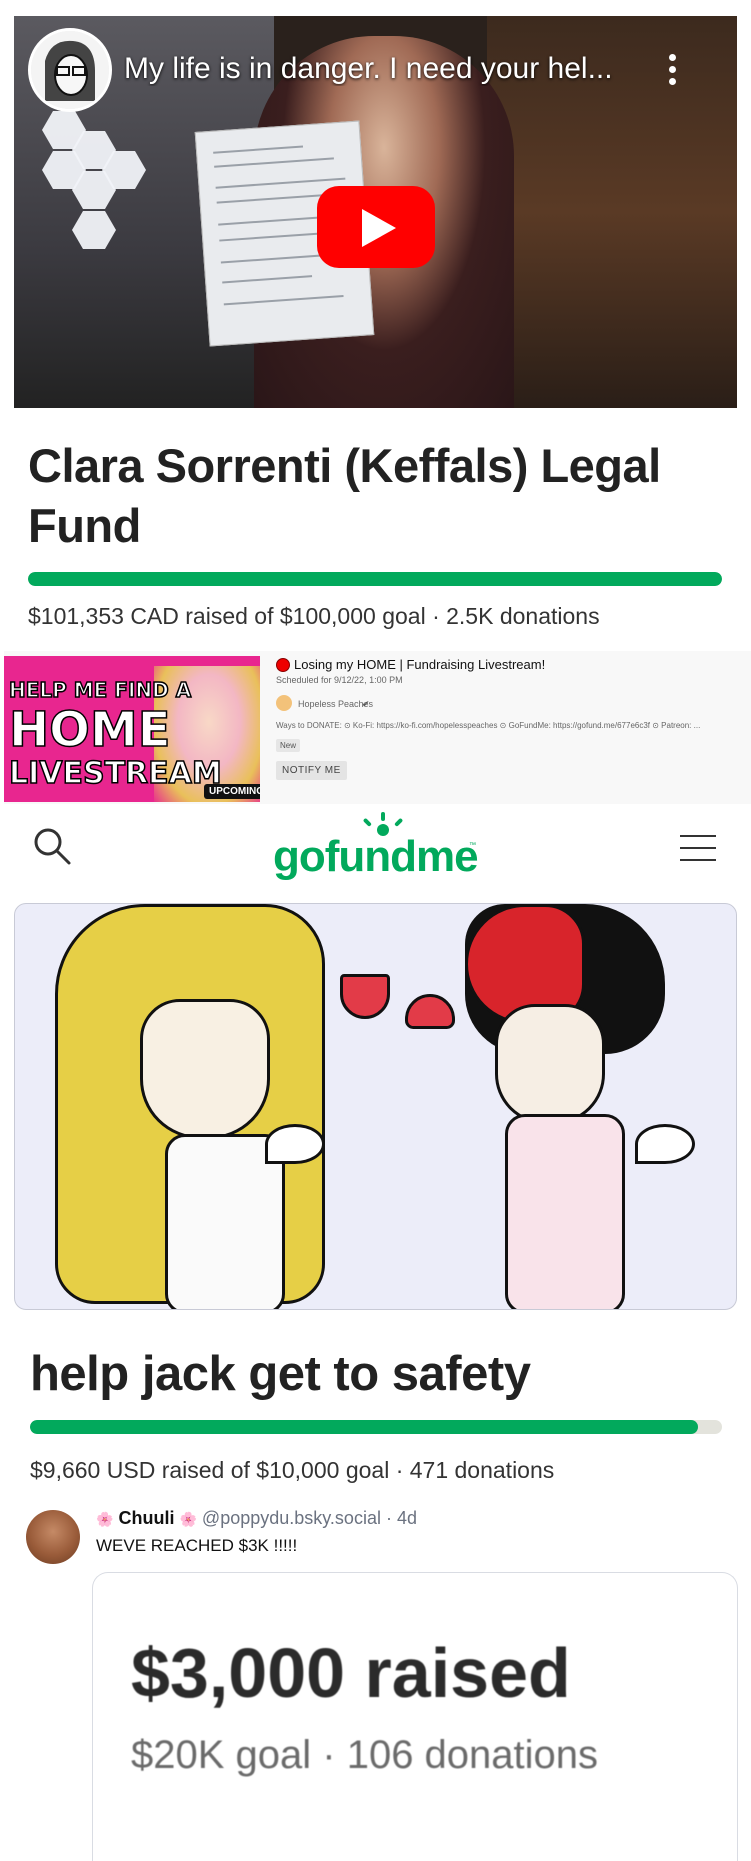 The image size is (751, 1861). What do you see at coordinates (366, 704) in the screenshot?
I see `verified-check-icon: ✔` at bounding box center [366, 704].